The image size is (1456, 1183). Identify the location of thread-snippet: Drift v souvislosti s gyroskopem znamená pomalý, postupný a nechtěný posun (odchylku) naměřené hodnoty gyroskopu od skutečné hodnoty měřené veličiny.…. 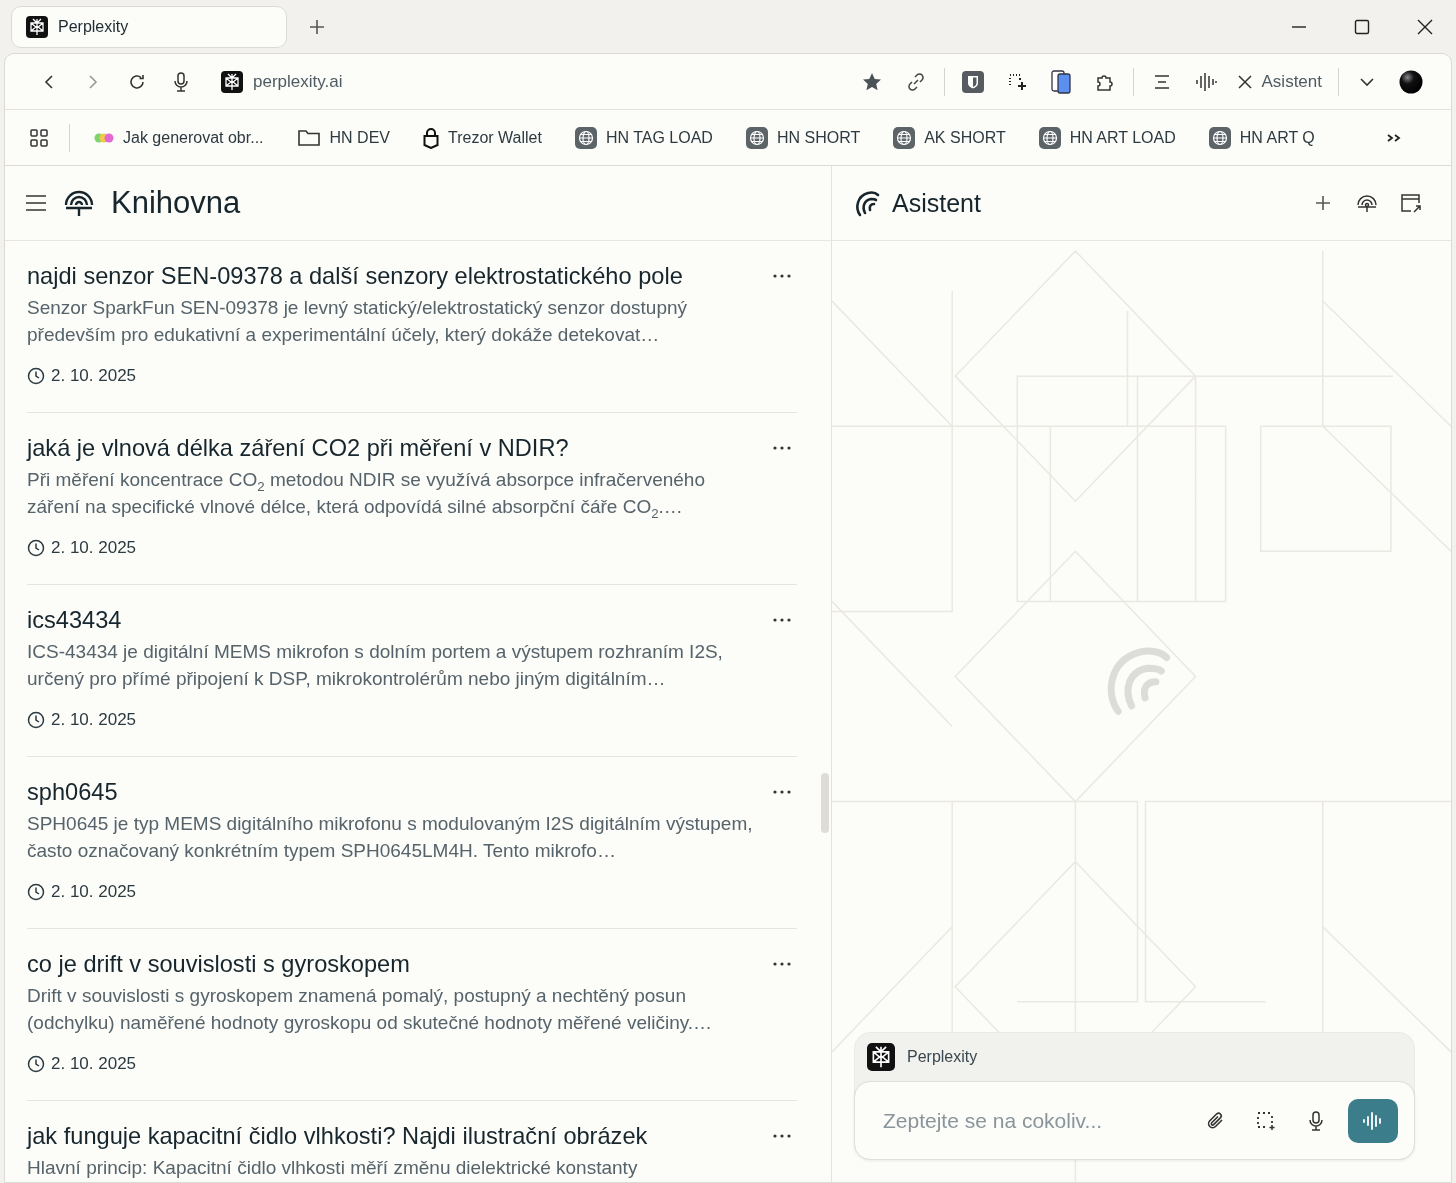
(370, 1009).